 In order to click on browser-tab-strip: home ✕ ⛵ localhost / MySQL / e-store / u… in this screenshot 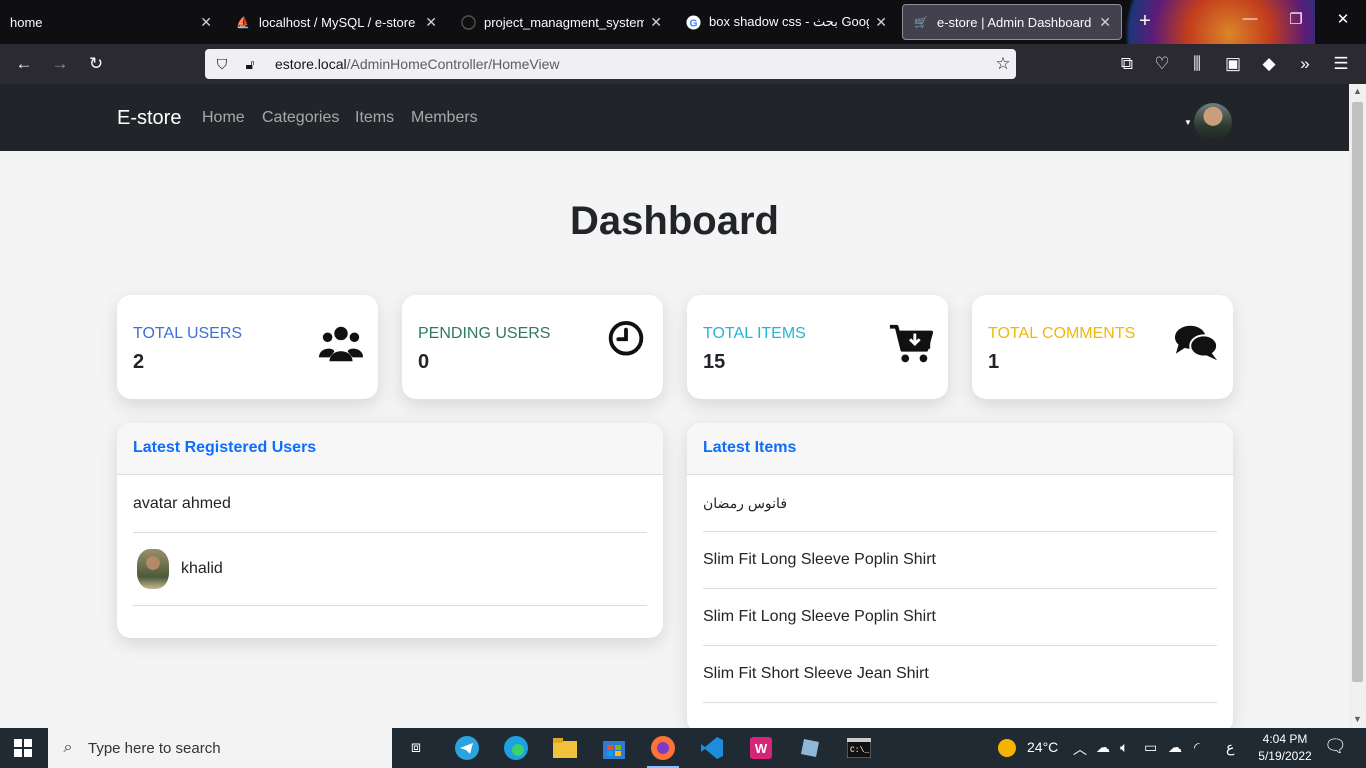, I will do `click(683, 42)`.